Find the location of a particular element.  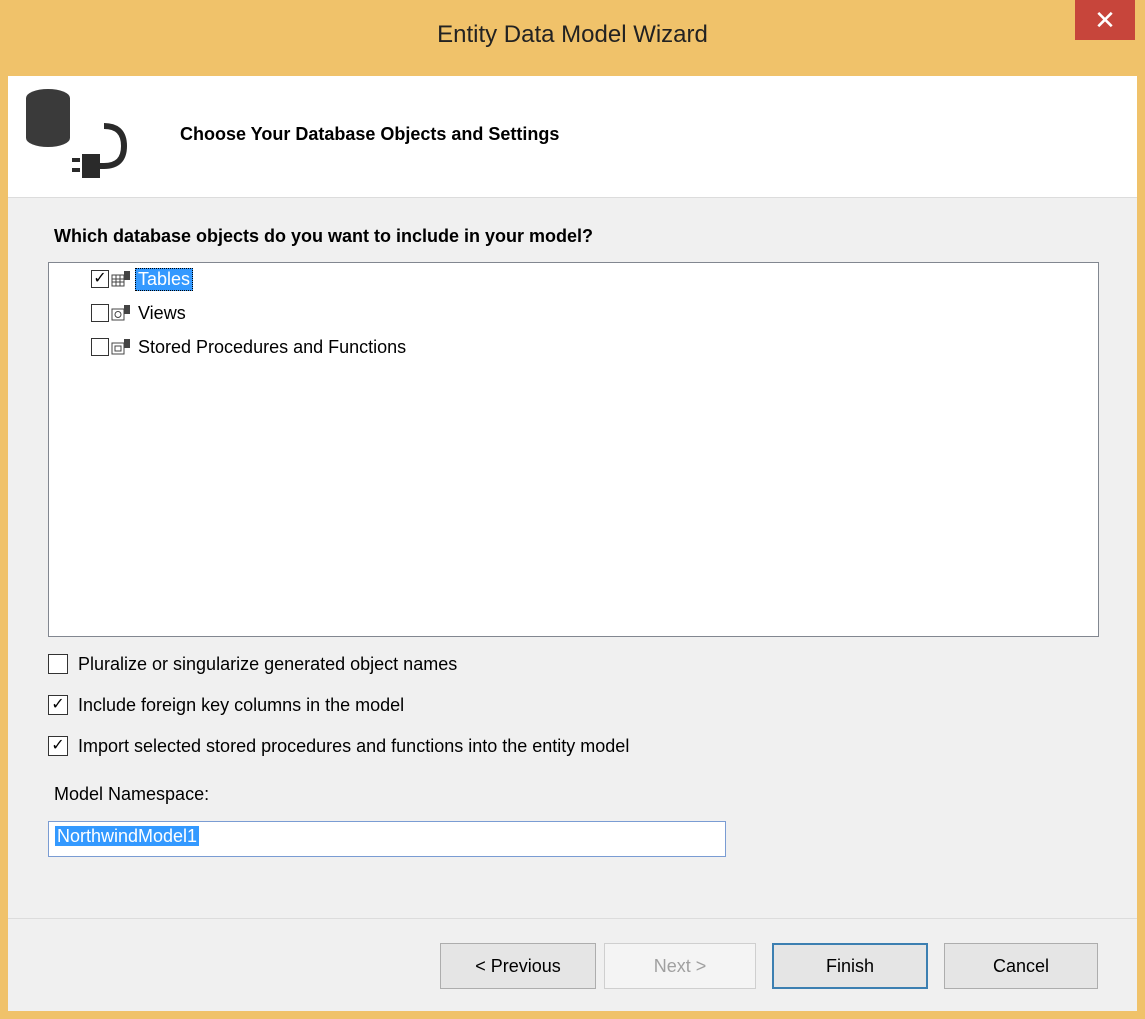

wizard-footer: < Previous Next > Finish Cancel is located at coordinates (572, 965).